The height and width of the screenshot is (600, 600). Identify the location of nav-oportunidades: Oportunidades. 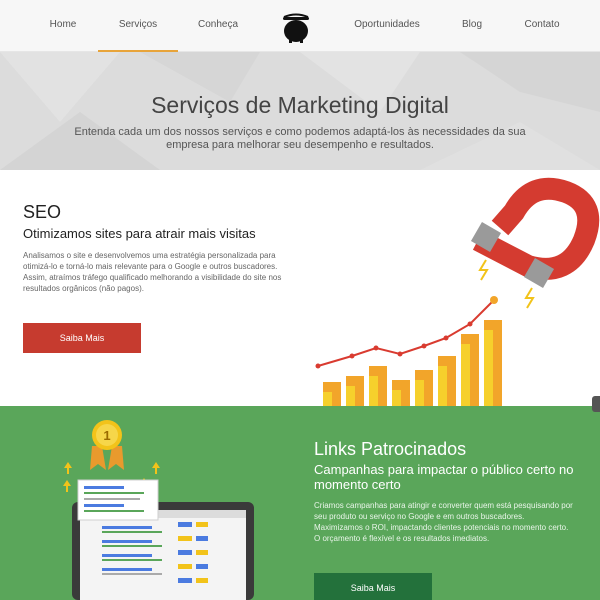
(387, 26).